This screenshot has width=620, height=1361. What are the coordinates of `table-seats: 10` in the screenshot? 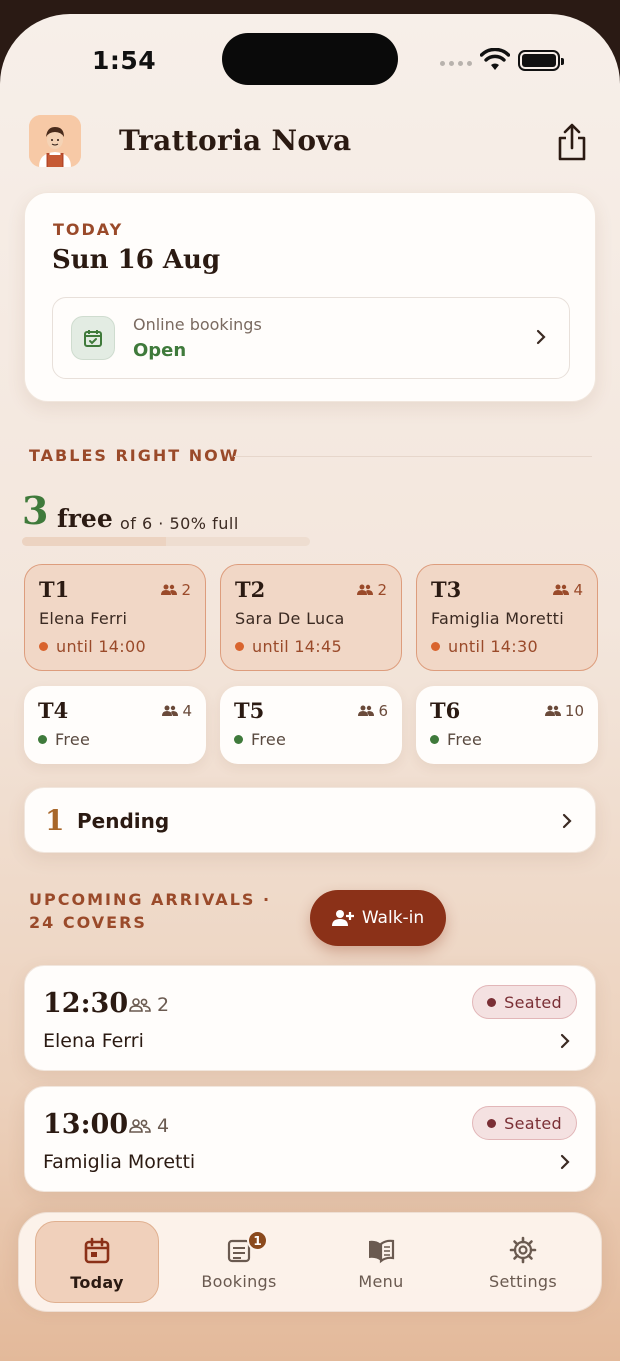 It's located at (564, 711).